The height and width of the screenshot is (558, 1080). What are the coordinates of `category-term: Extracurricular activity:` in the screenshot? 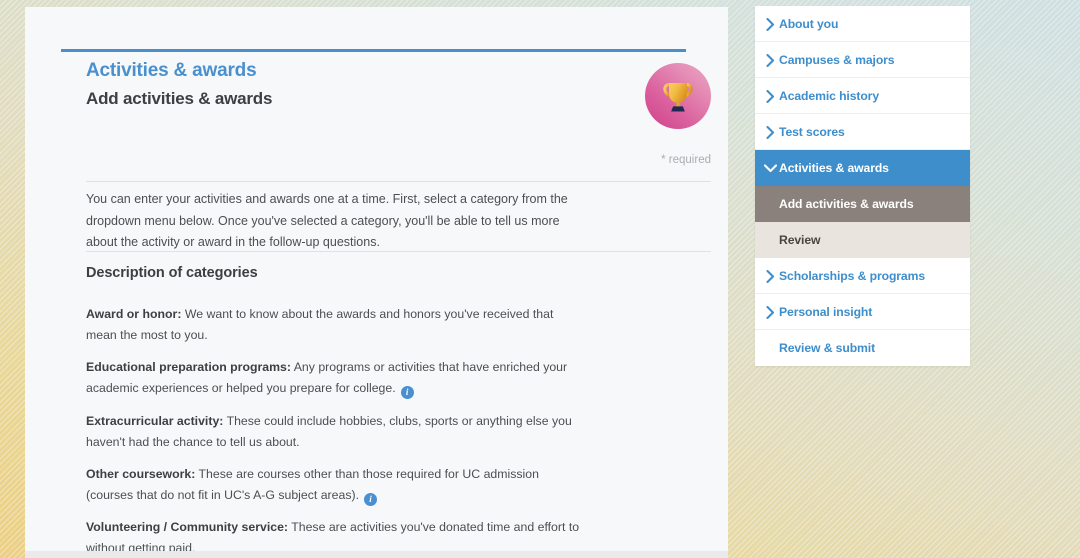 It's located at (155, 420).